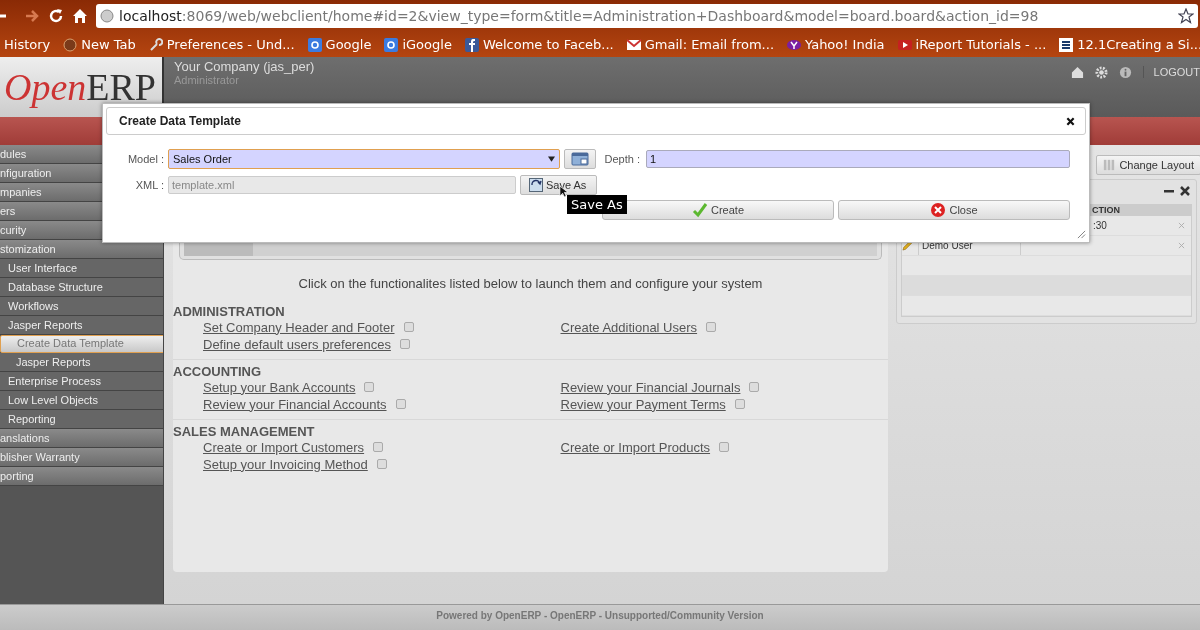 The height and width of the screenshot is (630, 1200). I want to click on settings-icon, so click(1101, 72).